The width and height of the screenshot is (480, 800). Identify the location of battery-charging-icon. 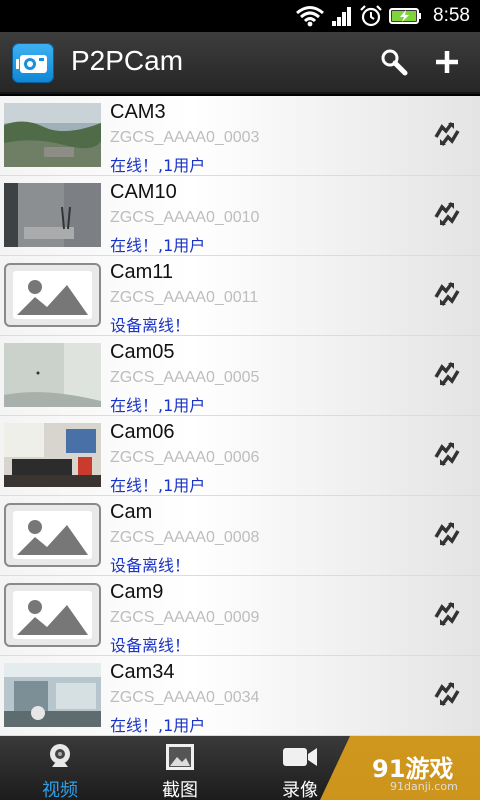
(406, 16).